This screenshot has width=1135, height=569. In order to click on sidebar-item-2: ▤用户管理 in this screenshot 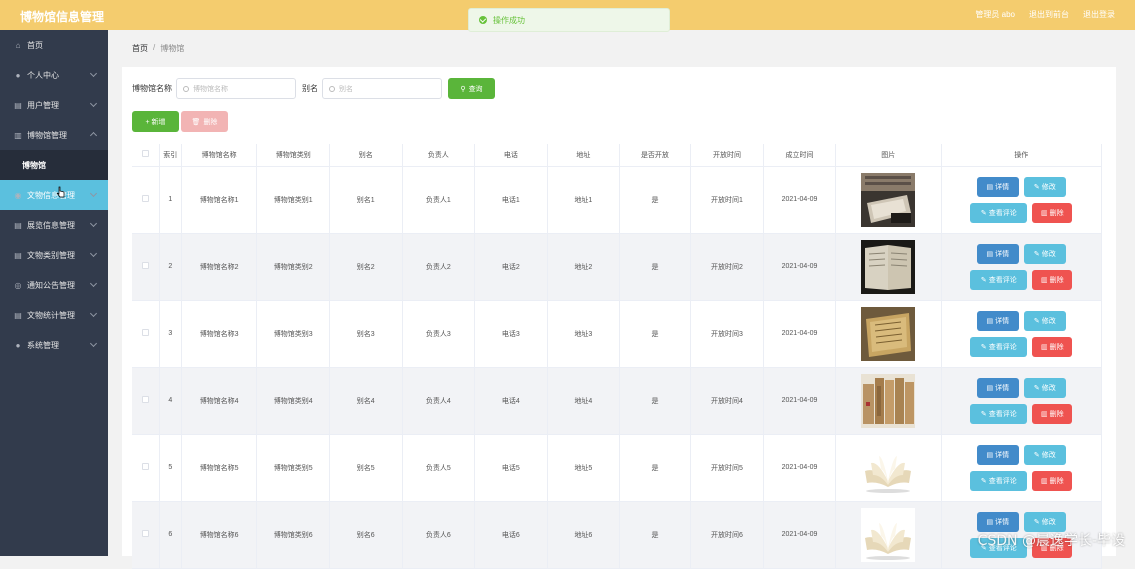, I will do `click(54, 105)`.